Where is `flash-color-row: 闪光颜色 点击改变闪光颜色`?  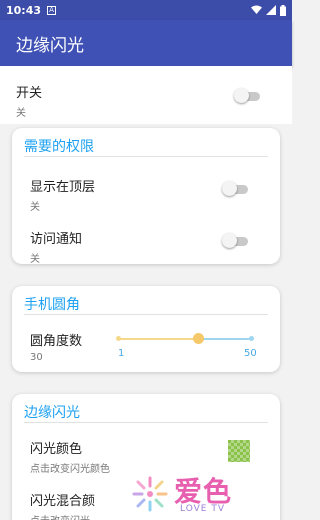 flash-color-row: 闪光颜色 点击改变闪光颜色 is located at coordinates (70, 456).